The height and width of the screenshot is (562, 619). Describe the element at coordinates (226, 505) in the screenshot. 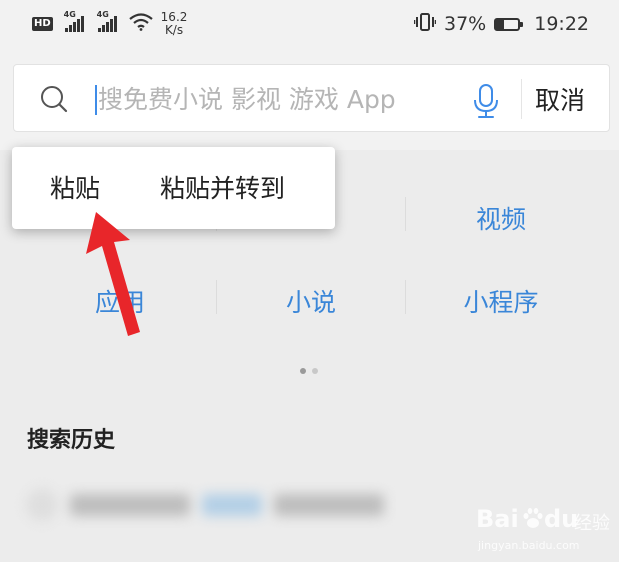

I see `history-item-blurred` at that location.